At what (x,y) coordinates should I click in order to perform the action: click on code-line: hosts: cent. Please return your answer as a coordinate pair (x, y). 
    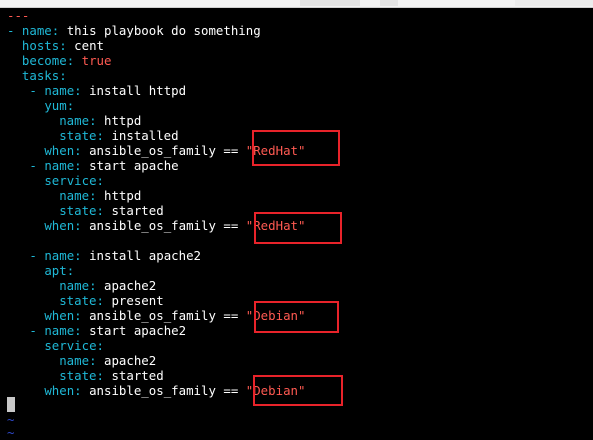
    Looking at the image, I should click on (55, 45).